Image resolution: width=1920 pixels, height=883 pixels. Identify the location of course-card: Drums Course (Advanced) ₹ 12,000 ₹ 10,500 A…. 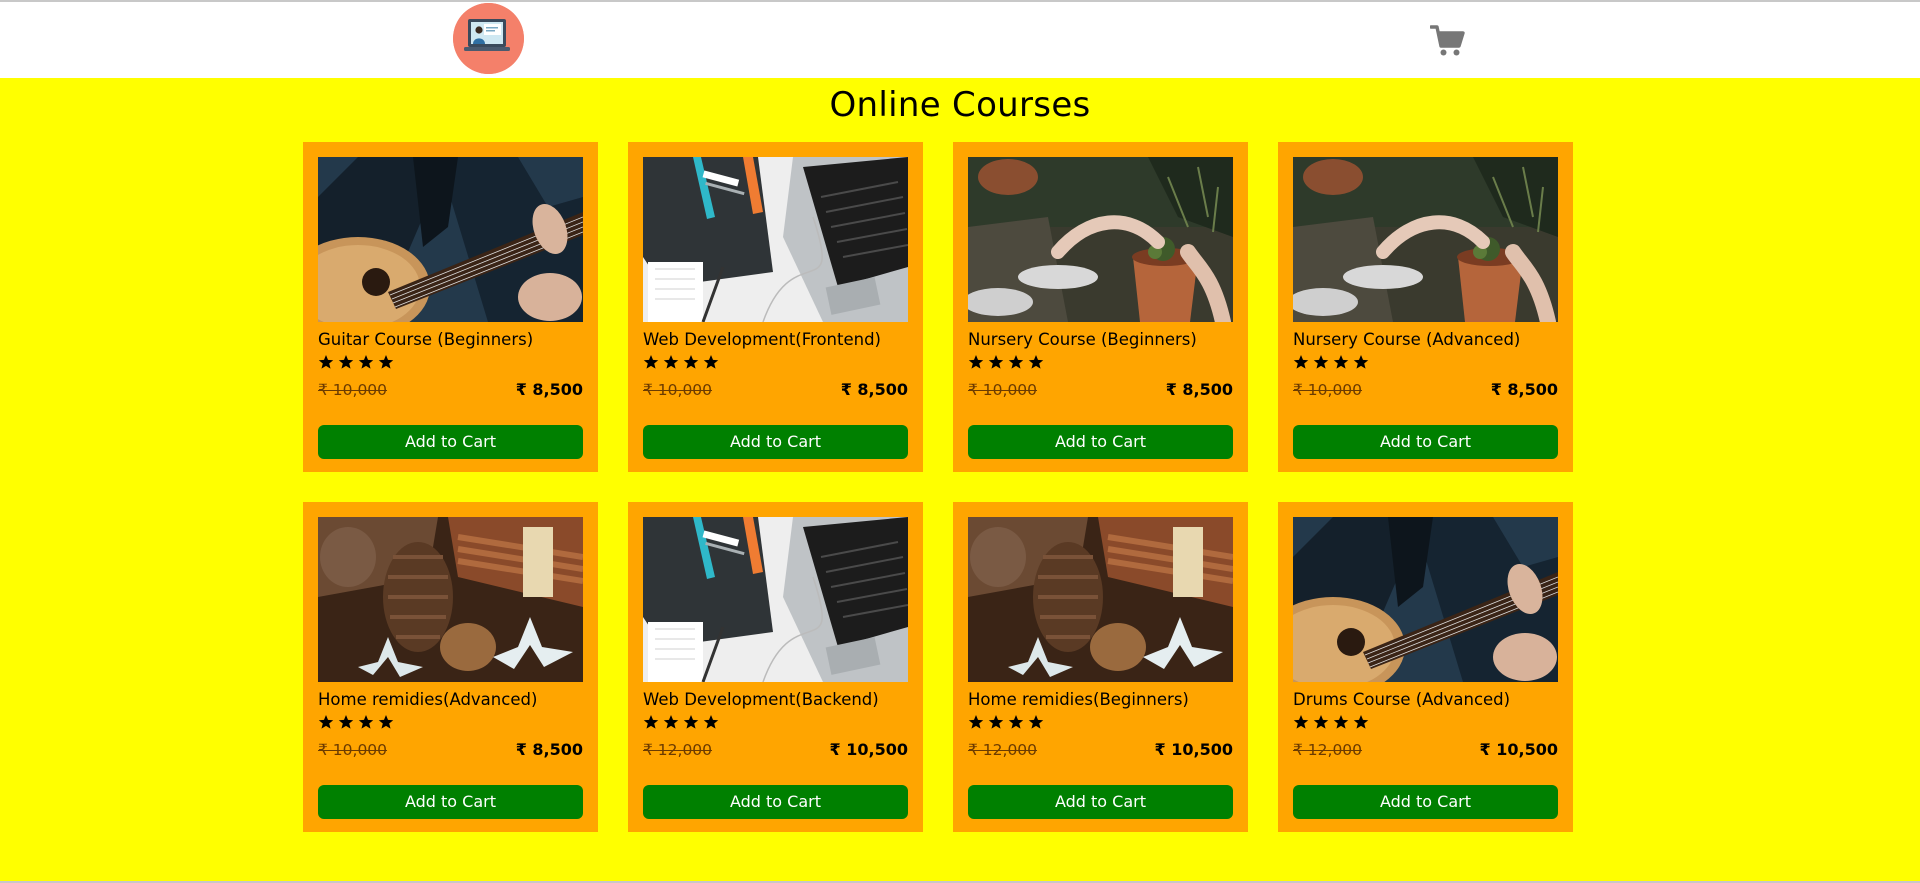
(1425, 667).